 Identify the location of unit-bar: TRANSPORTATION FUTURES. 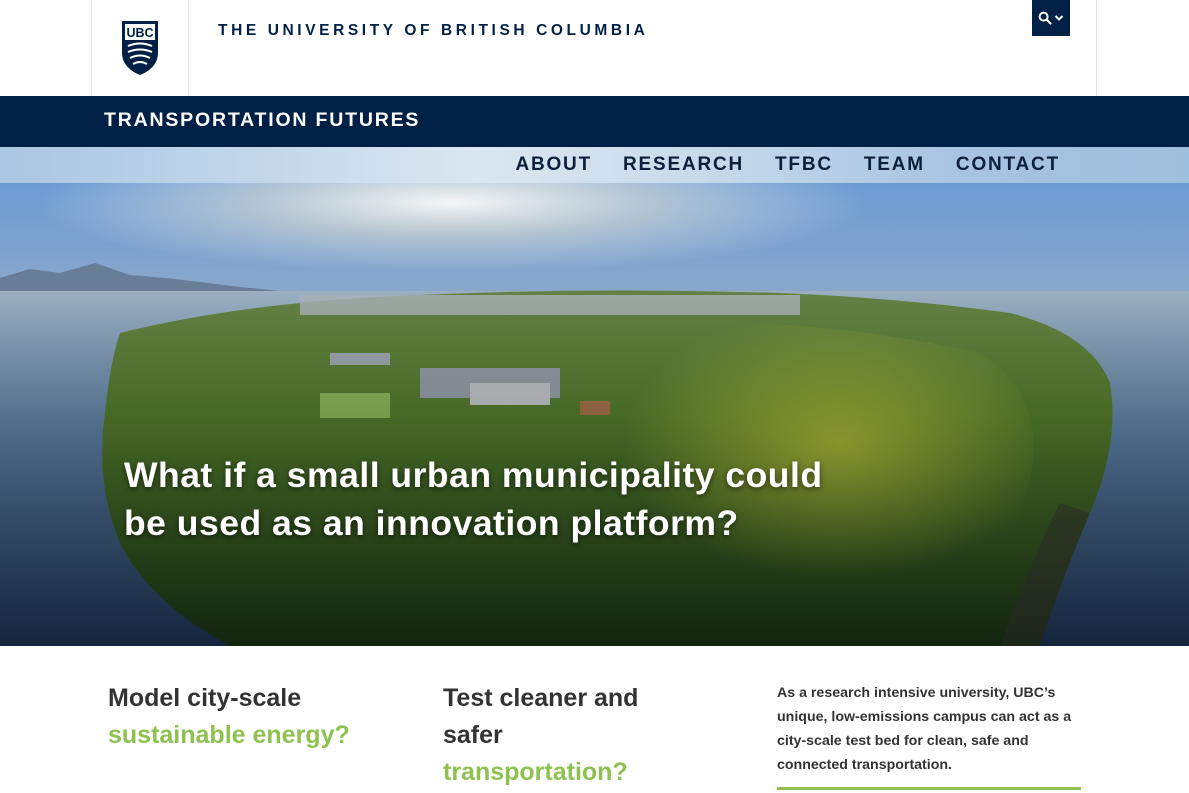
(594, 121).